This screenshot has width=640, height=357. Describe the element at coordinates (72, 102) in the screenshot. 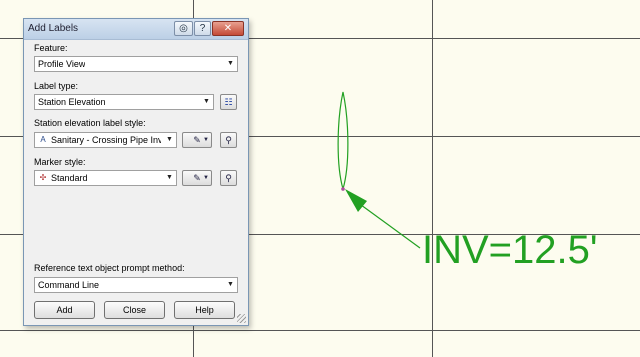

I see `label-type-value: Station Elevation` at that location.